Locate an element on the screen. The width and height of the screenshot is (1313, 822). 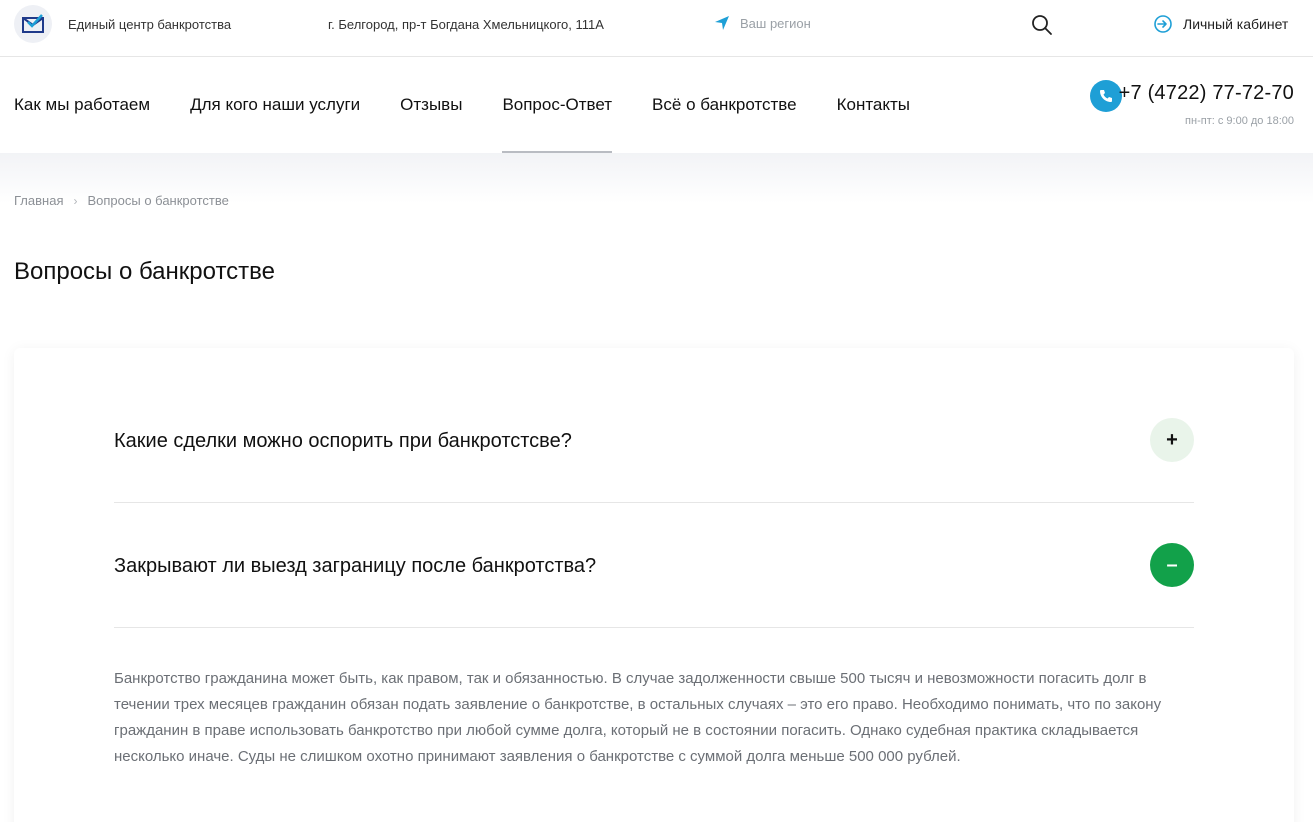
nav-for-whom: Для кого наши услуги is located at coordinates (275, 105).